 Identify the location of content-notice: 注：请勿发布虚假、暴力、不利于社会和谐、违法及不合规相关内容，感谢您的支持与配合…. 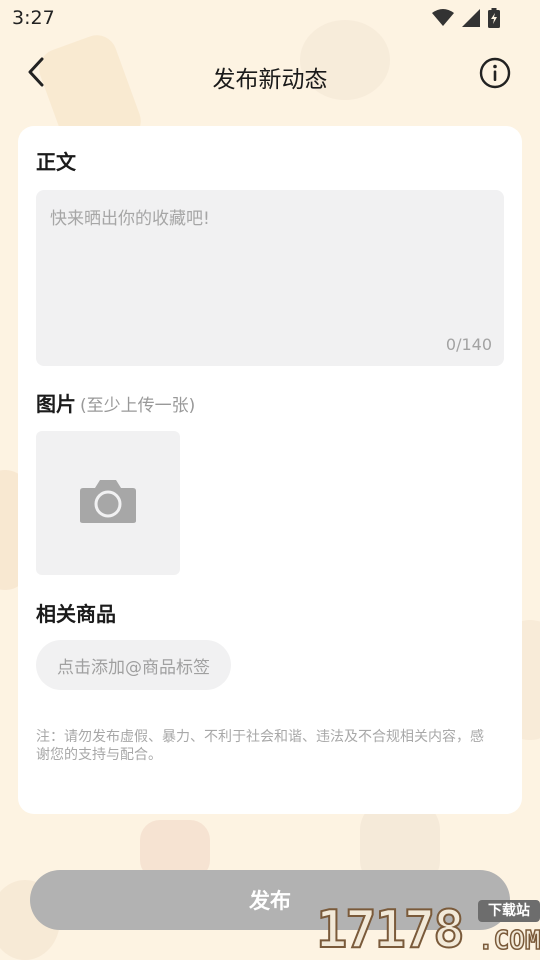
(260, 746).